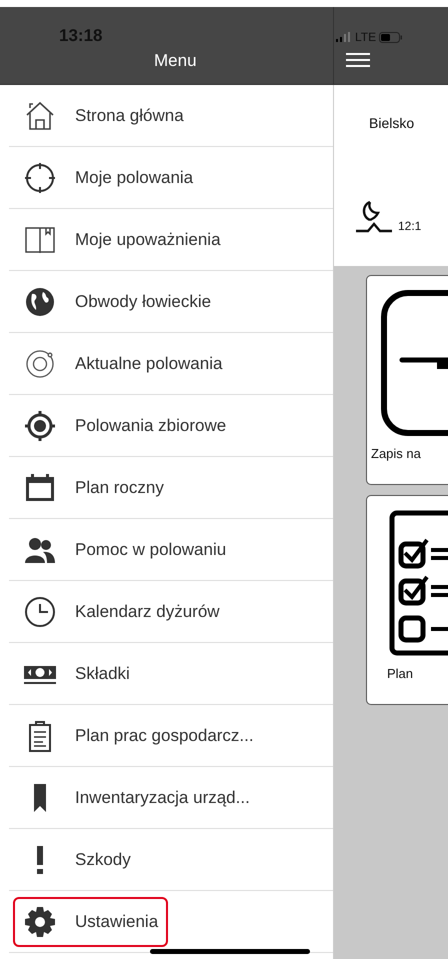  What do you see at coordinates (392, 123) in the screenshot?
I see `location-label: Bielsko` at bounding box center [392, 123].